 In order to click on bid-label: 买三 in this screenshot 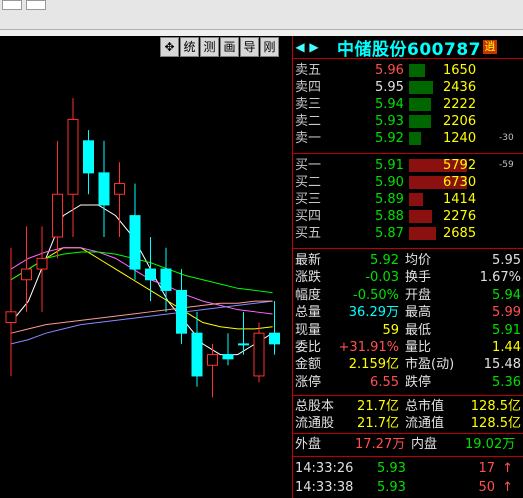, I will do `click(308, 199)`.